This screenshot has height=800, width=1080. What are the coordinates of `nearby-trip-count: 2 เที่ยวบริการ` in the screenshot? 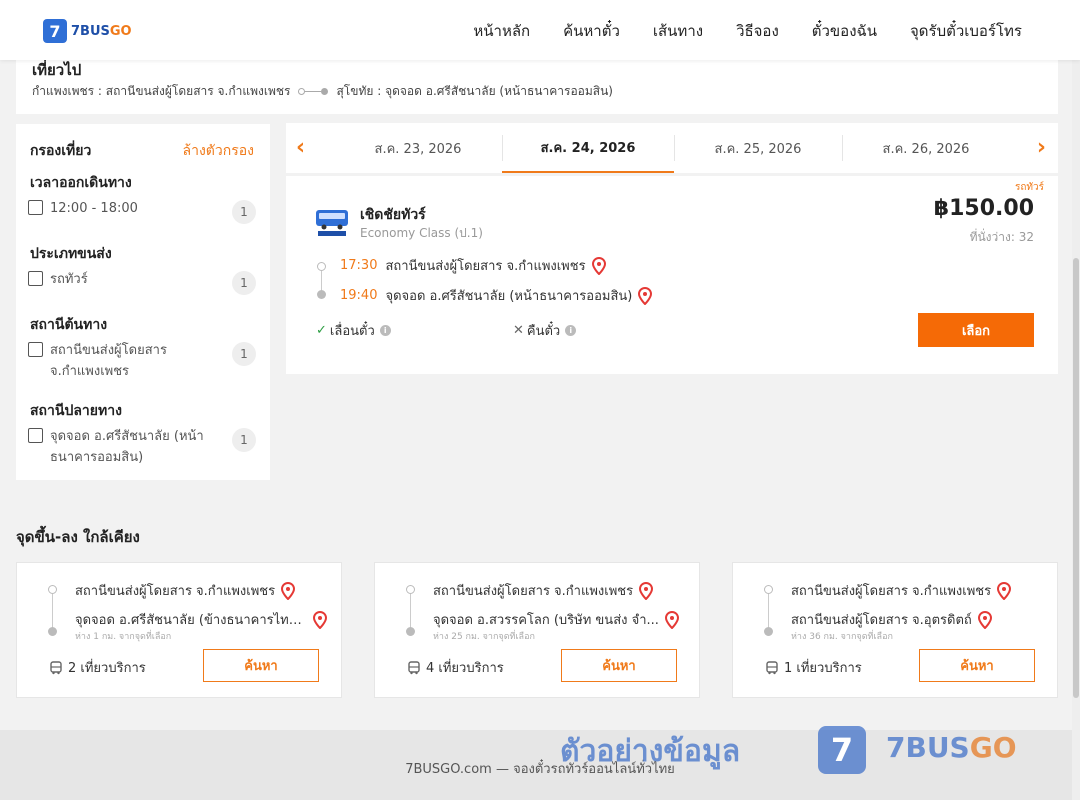 It's located at (97, 667).